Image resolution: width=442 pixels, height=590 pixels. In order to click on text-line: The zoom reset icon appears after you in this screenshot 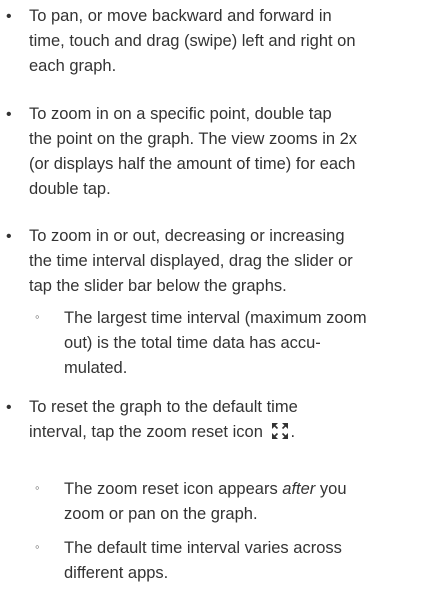, I will do `click(205, 489)`.